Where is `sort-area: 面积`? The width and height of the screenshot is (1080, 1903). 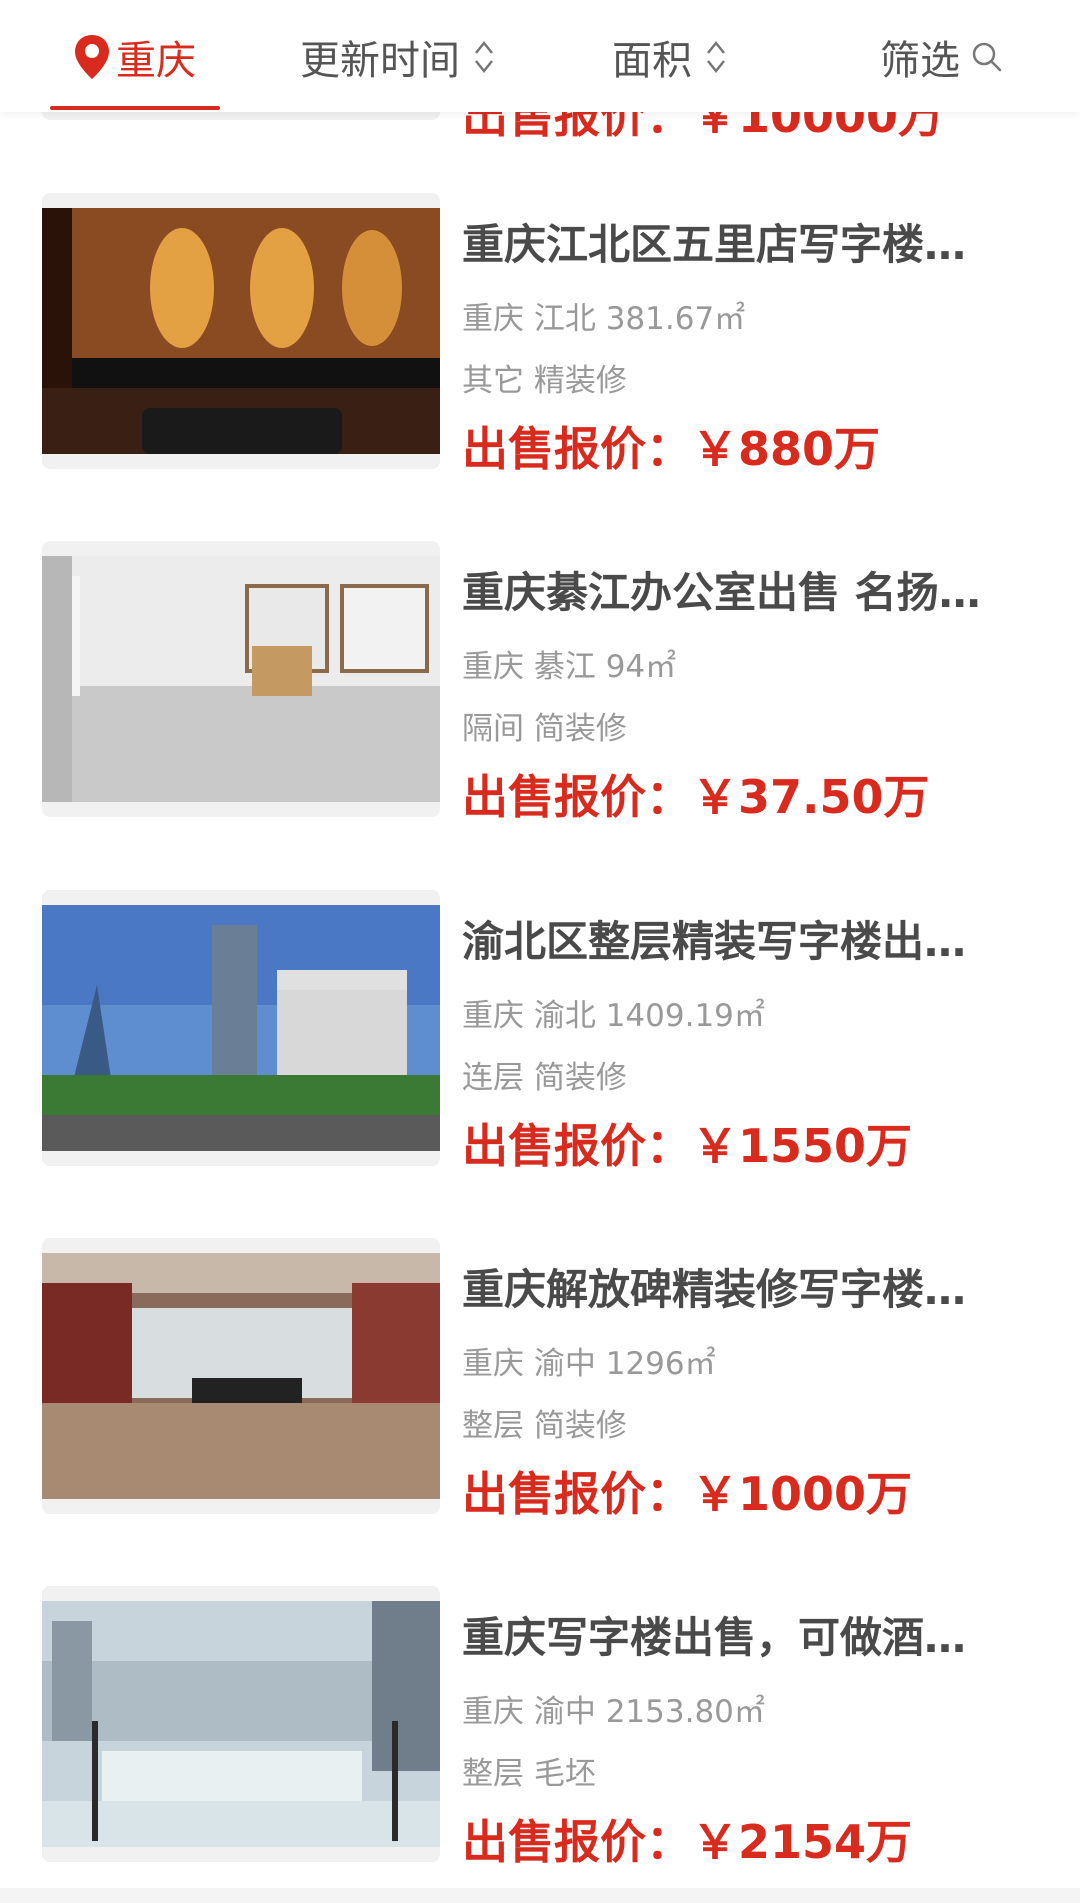
sort-area: 面积 is located at coordinates (670, 57).